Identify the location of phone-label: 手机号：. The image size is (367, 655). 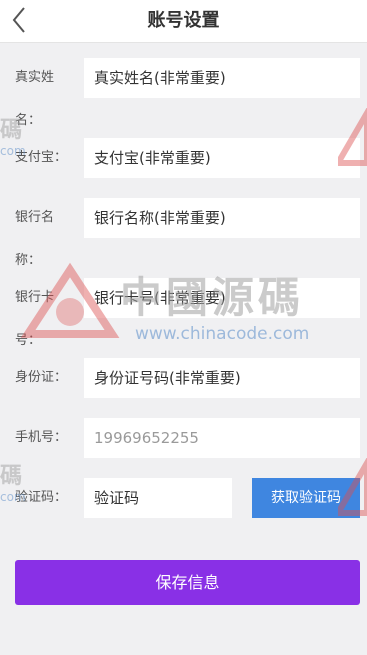
(41, 437).